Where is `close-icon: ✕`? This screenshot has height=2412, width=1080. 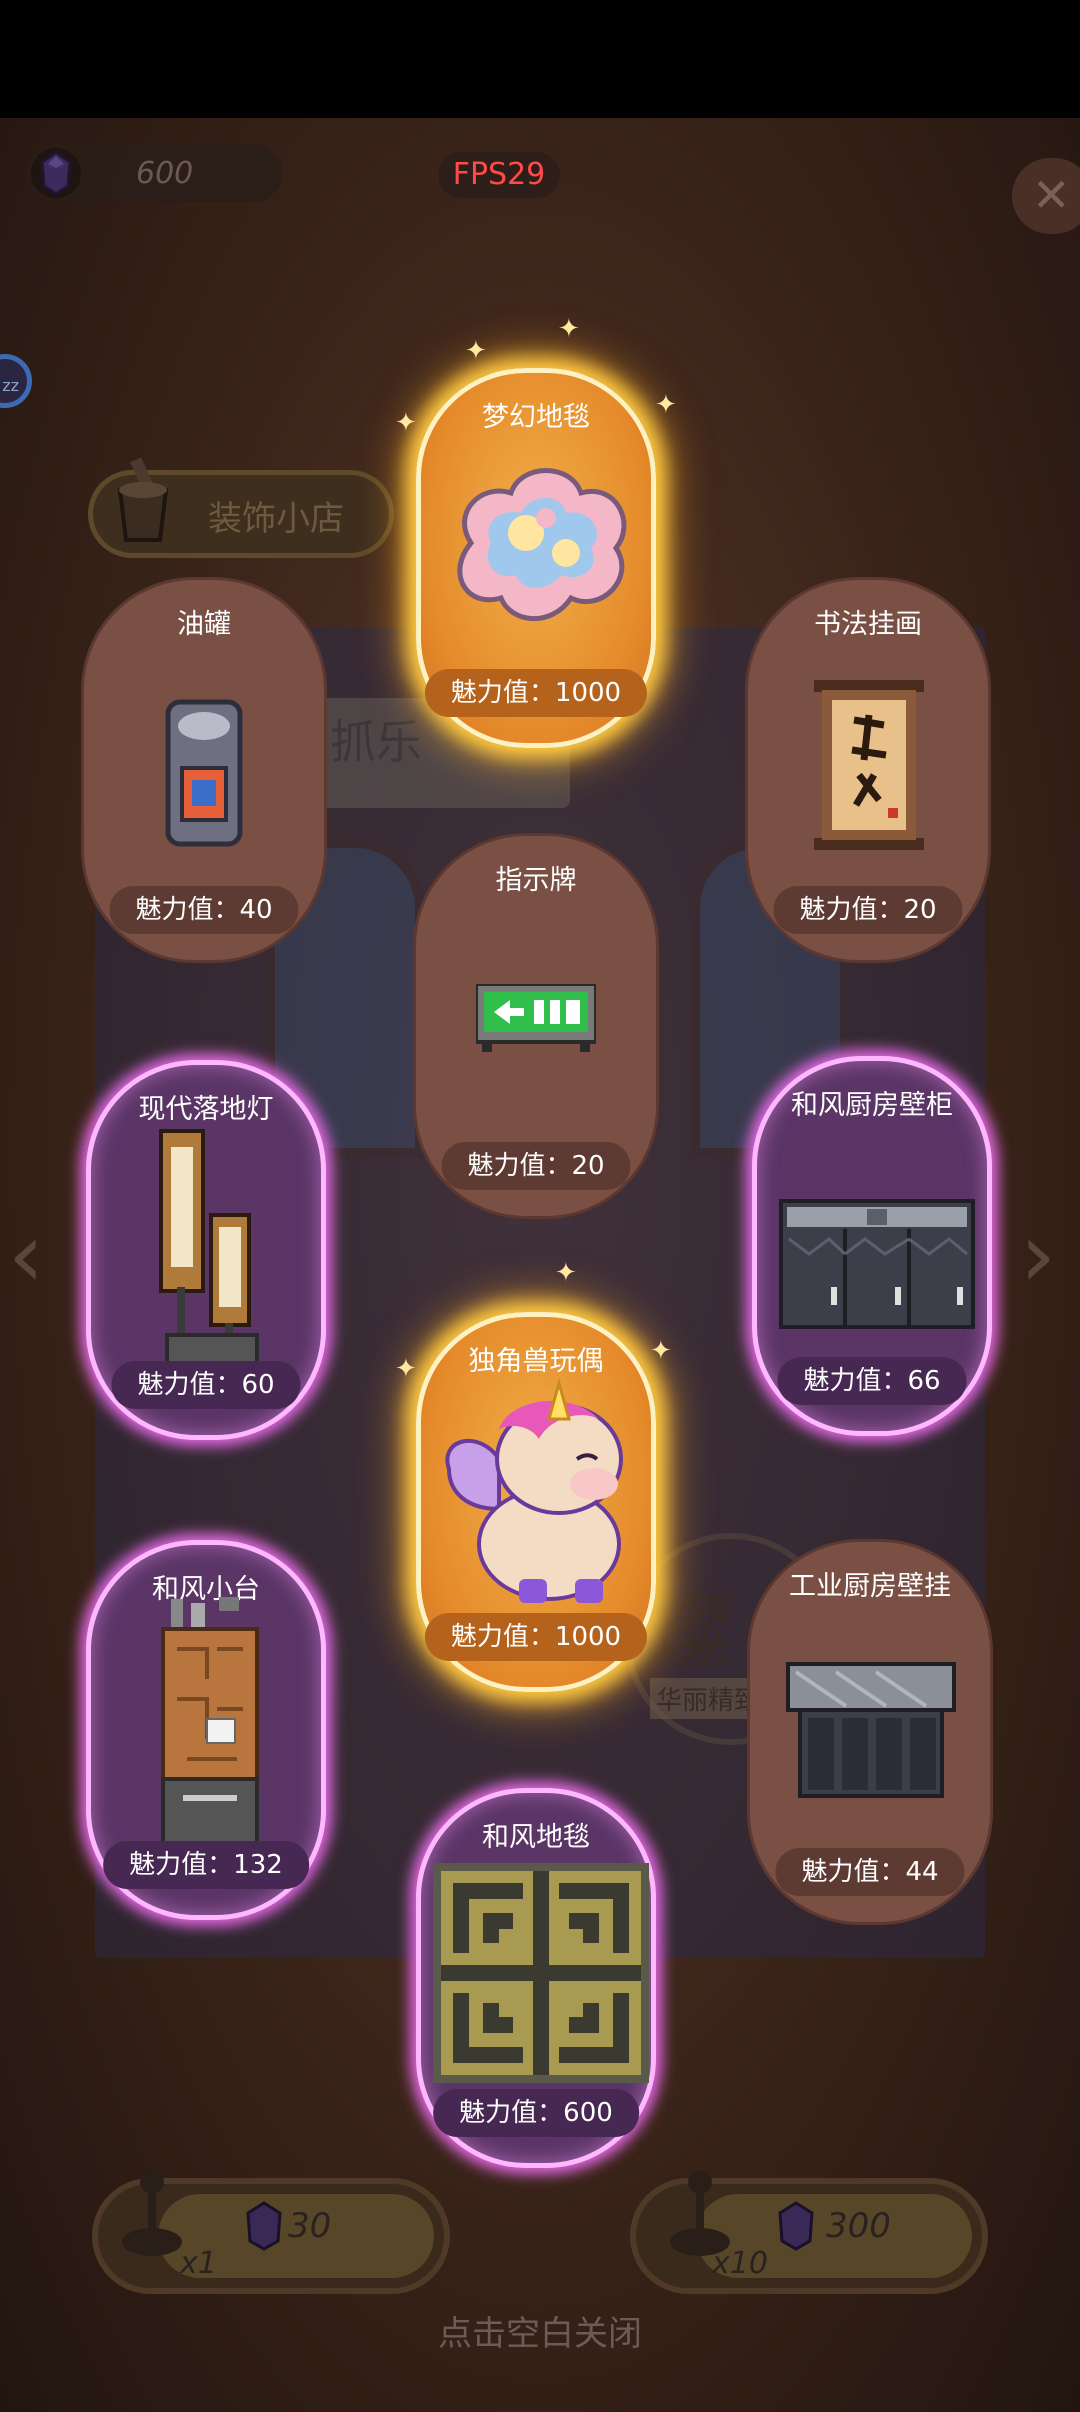
close-icon: ✕ is located at coordinates (1051, 195).